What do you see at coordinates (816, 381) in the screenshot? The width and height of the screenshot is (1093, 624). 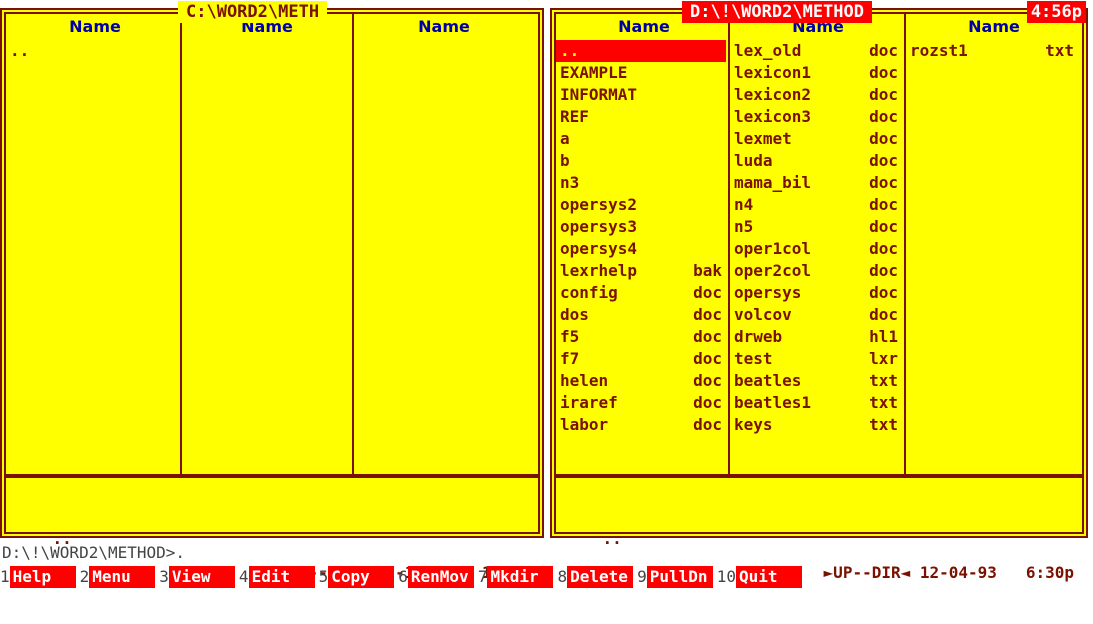 I see `list-item: beatles txt` at bounding box center [816, 381].